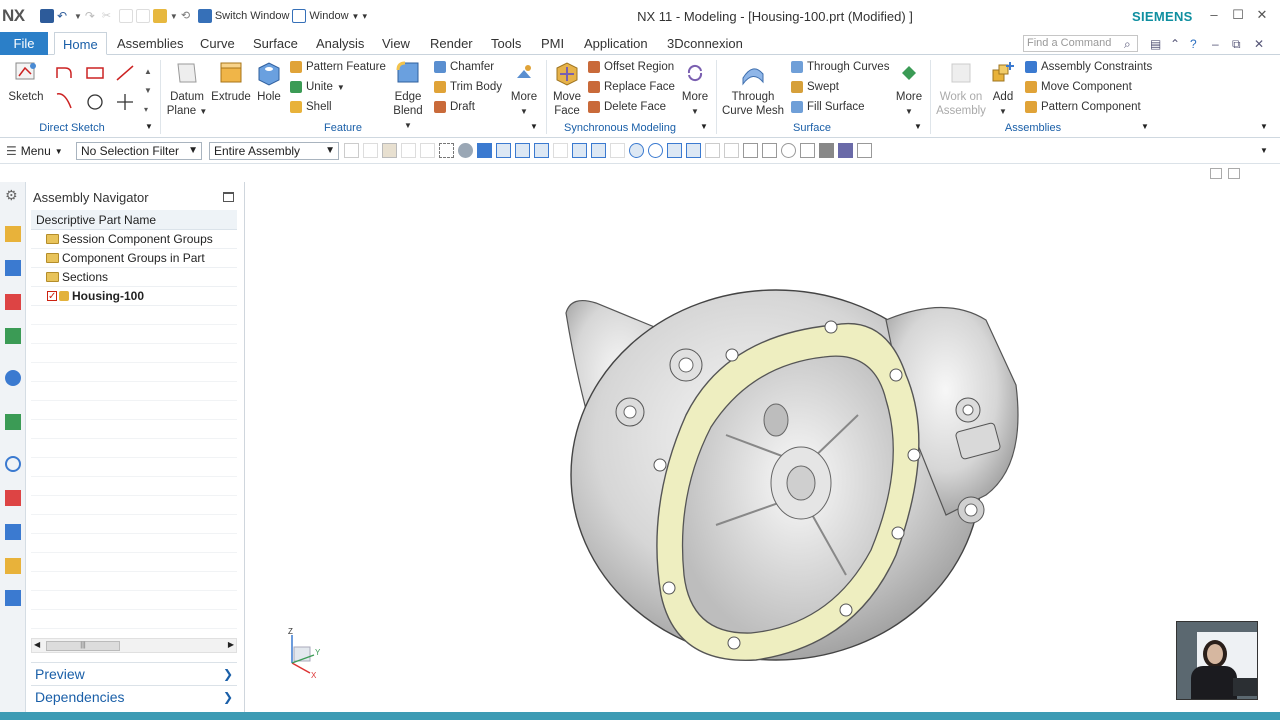 The width and height of the screenshot is (1280, 720). What do you see at coordinates (636, 150) in the screenshot?
I see `snap-existing-point-icon` at bounding box center [636, 150].